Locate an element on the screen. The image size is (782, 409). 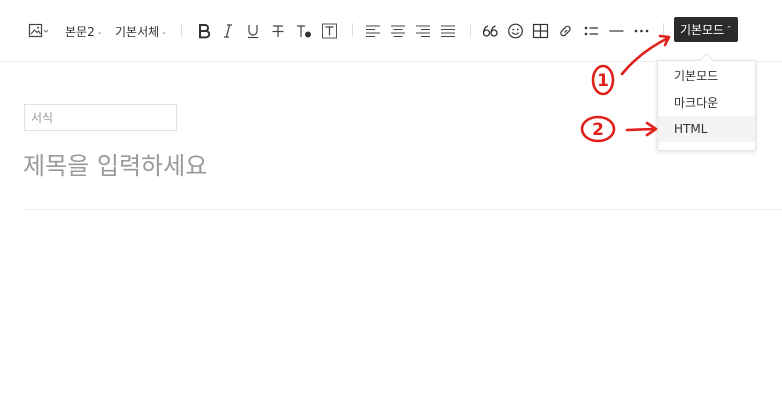
horizontal-rule-icon is located at coordinates (616, 31).